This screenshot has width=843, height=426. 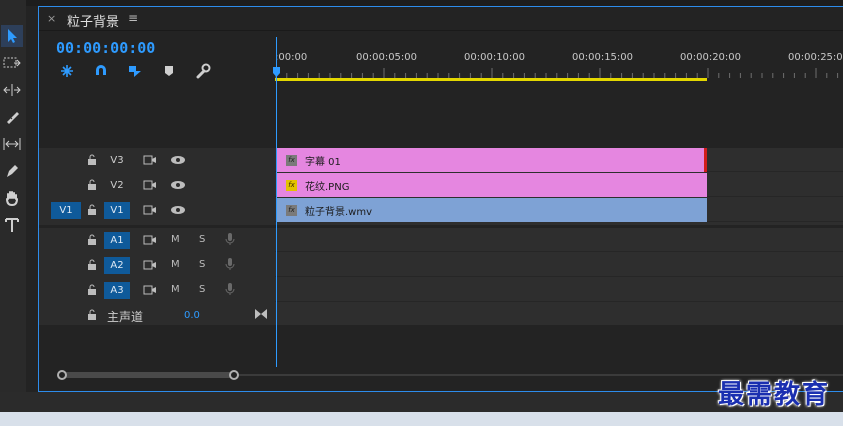 What do you see at coordinates (157, 89) in the screenshot?
I see `timeline-header: 00:00:00:00` at bounding box center [157, 89].